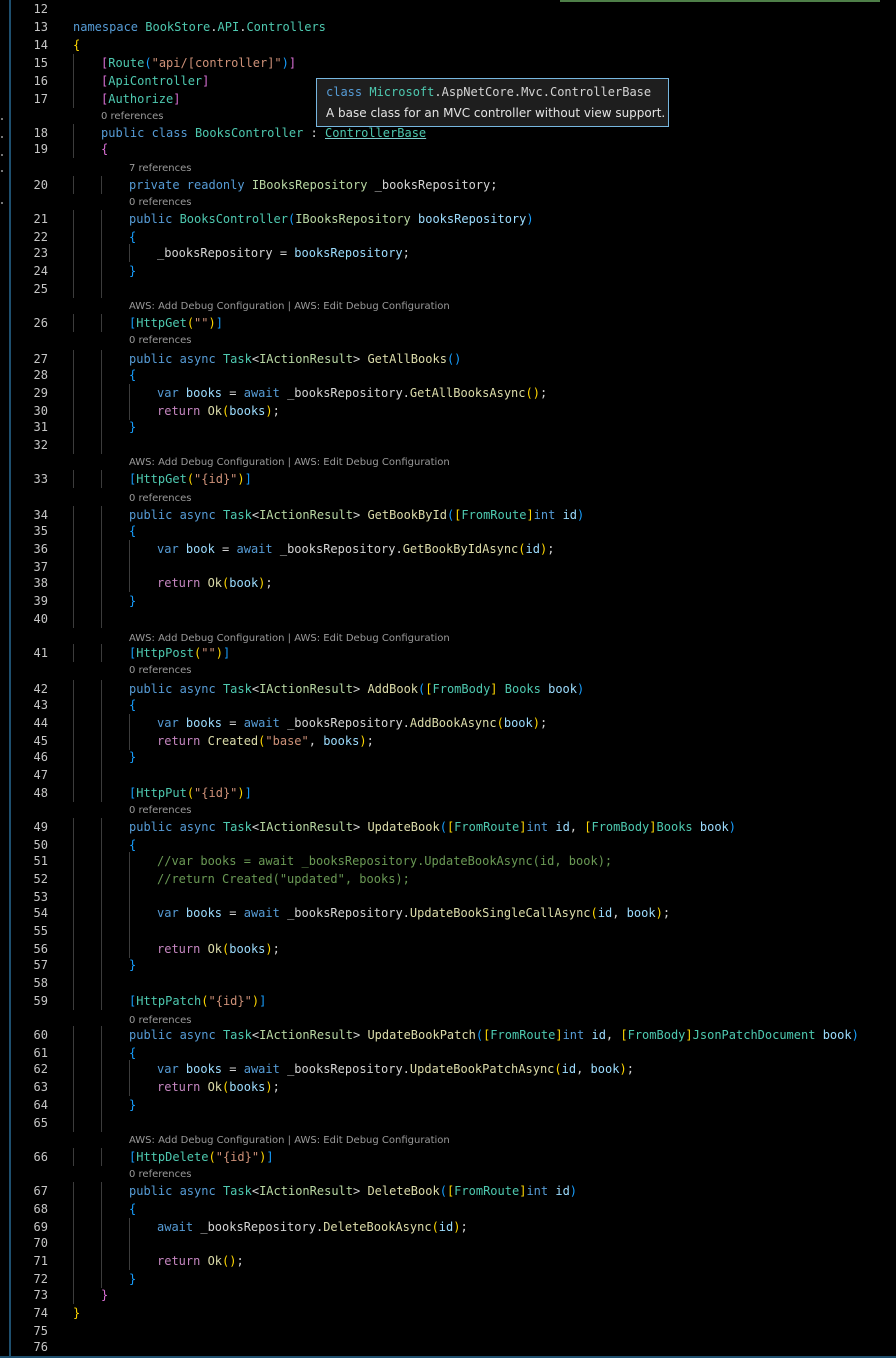  I want to click on line-number: 31, so click(31, 427).